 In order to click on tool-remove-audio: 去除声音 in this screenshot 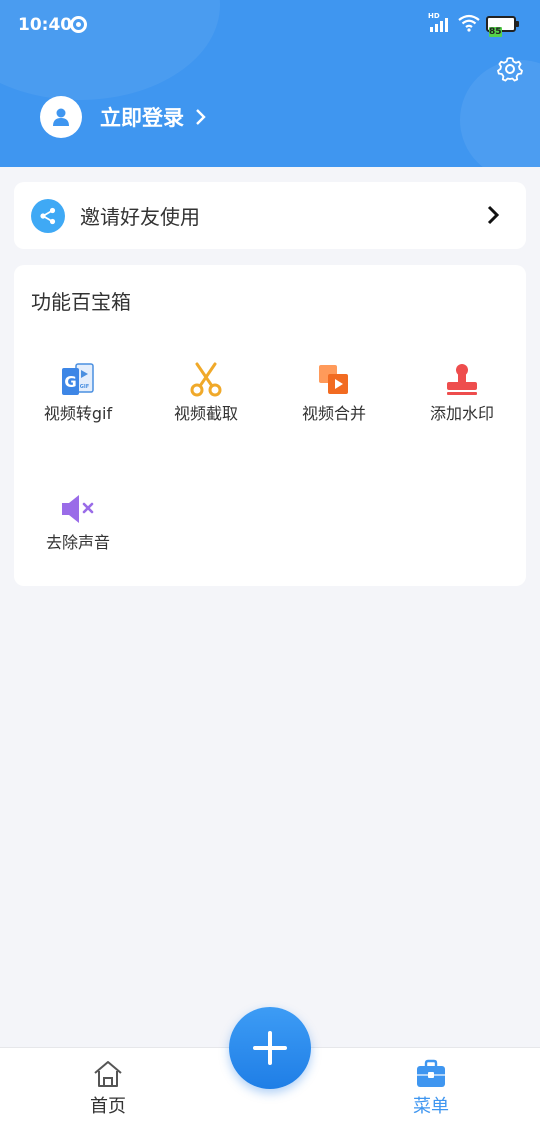, I will do `click(78, 541)`.